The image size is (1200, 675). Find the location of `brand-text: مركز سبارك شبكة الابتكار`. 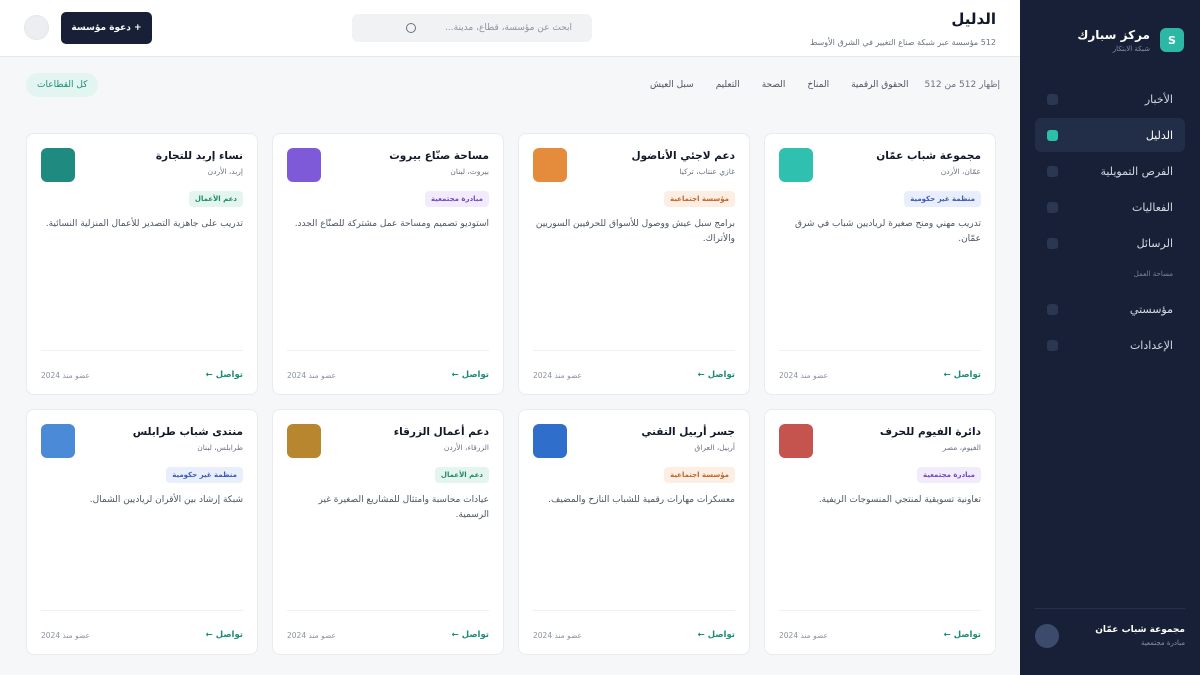

brand-text: مركز سبارك شبكة الابتكار is located at coordinates (1113, 40).